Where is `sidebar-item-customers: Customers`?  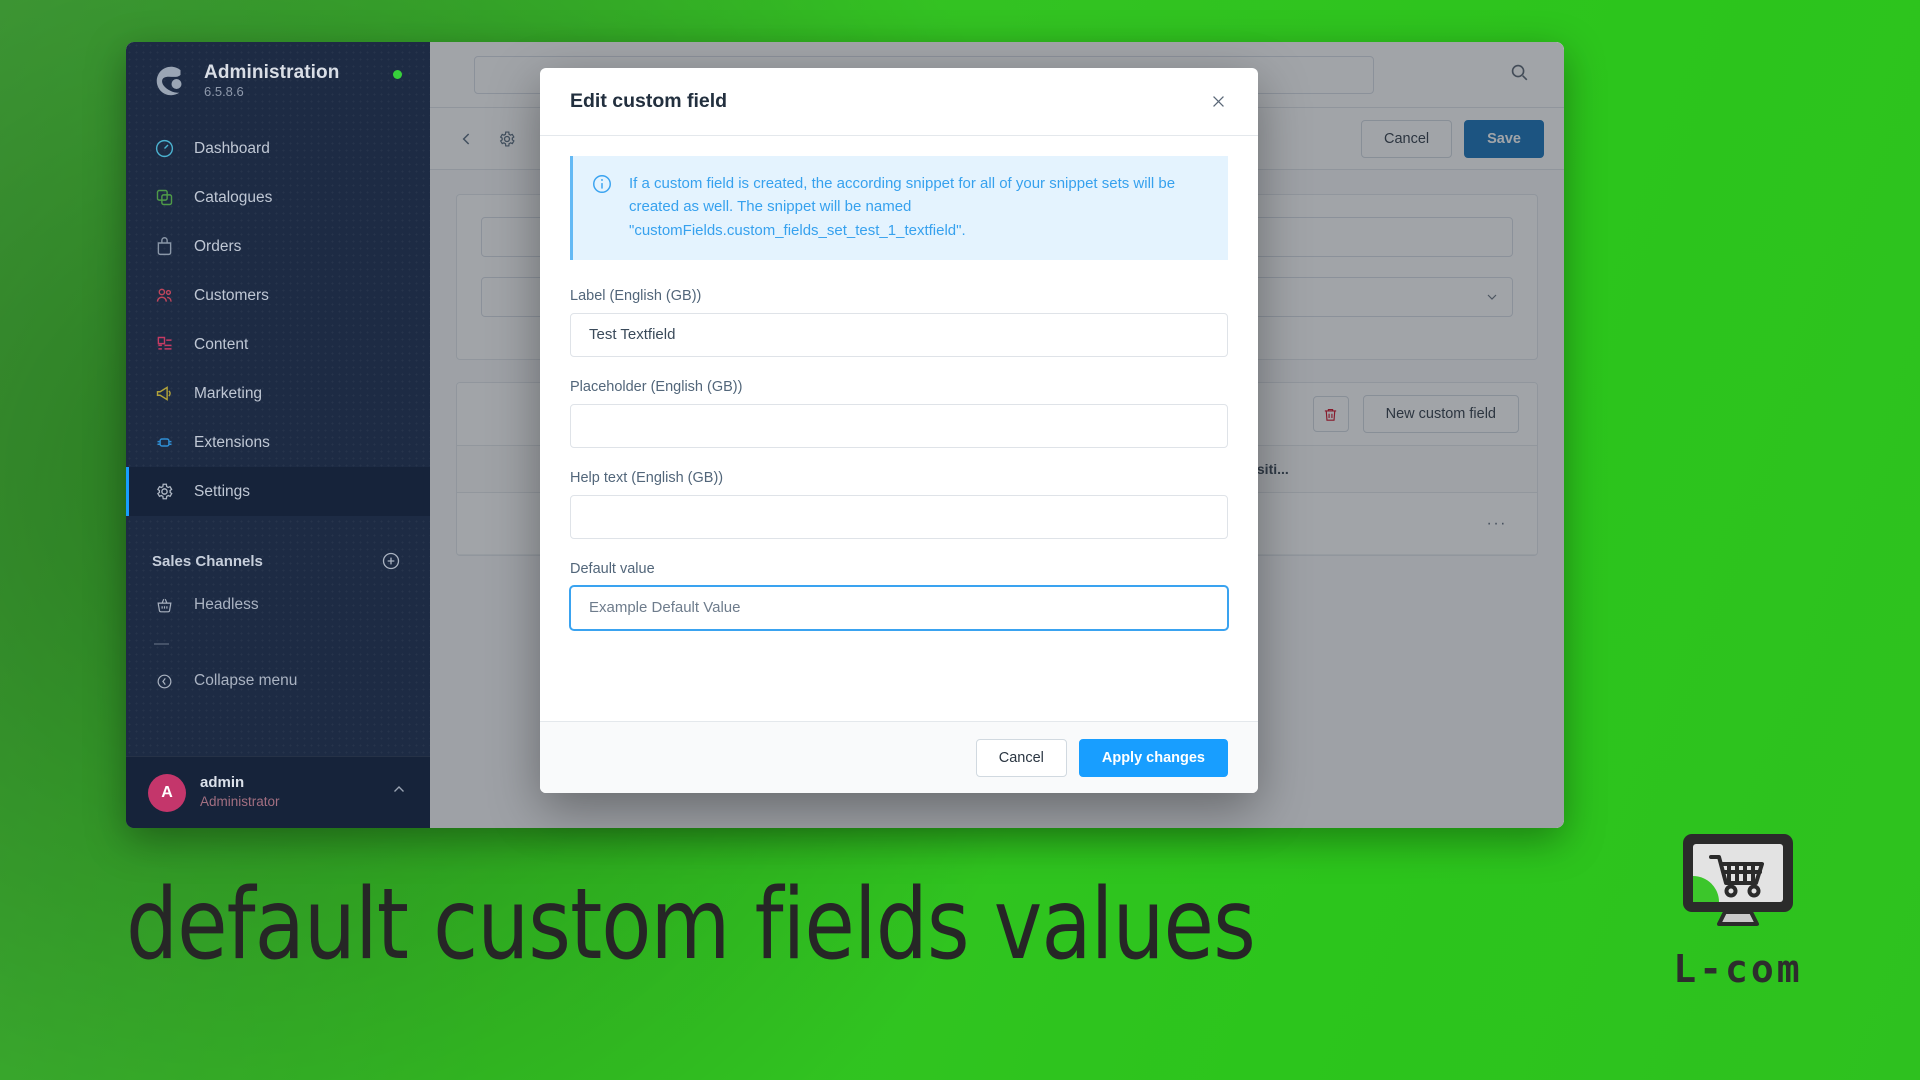
sidebar-item-customers: Customers is located at coordinates (278, 295).